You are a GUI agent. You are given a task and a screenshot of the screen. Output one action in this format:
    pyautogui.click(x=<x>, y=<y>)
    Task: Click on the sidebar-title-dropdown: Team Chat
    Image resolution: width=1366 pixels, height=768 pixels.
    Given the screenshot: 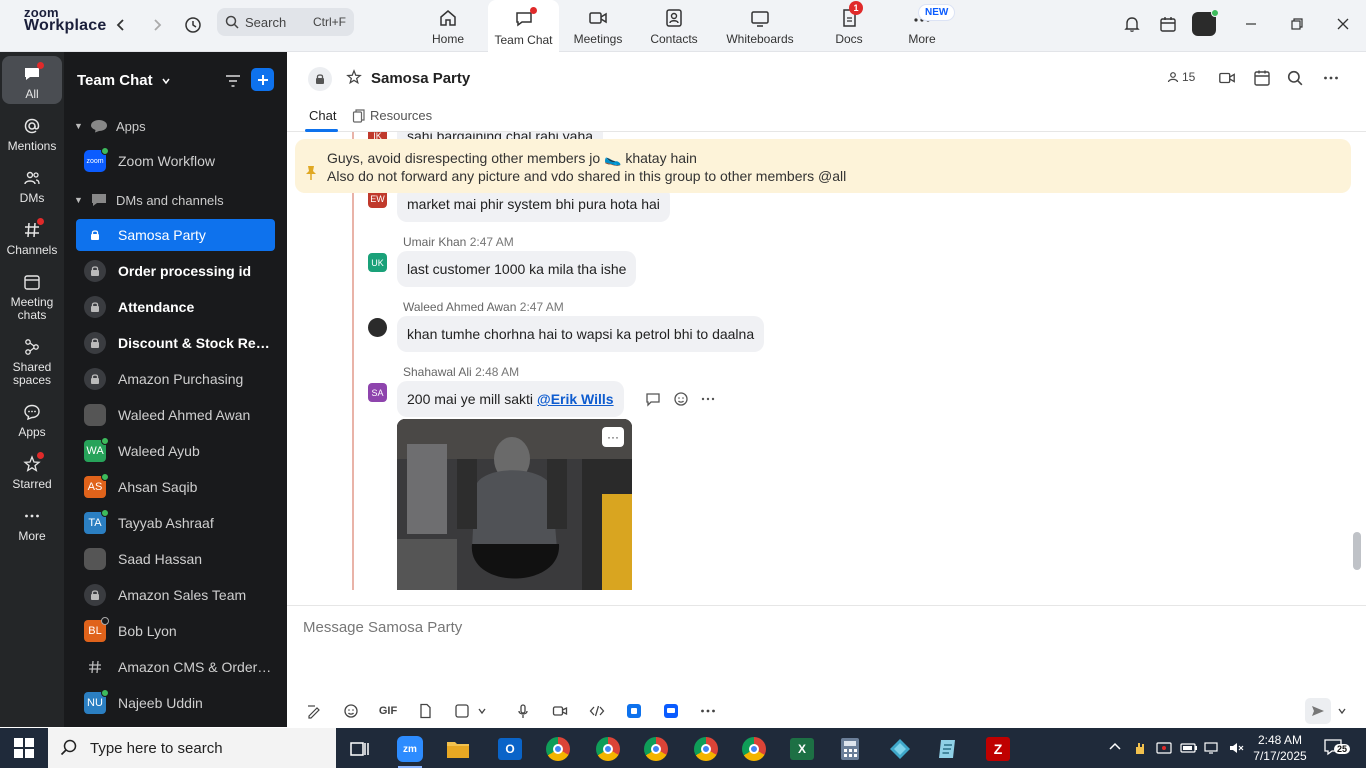 What is the action you would take?
    pyautogui.click(x=124, y=80)
    